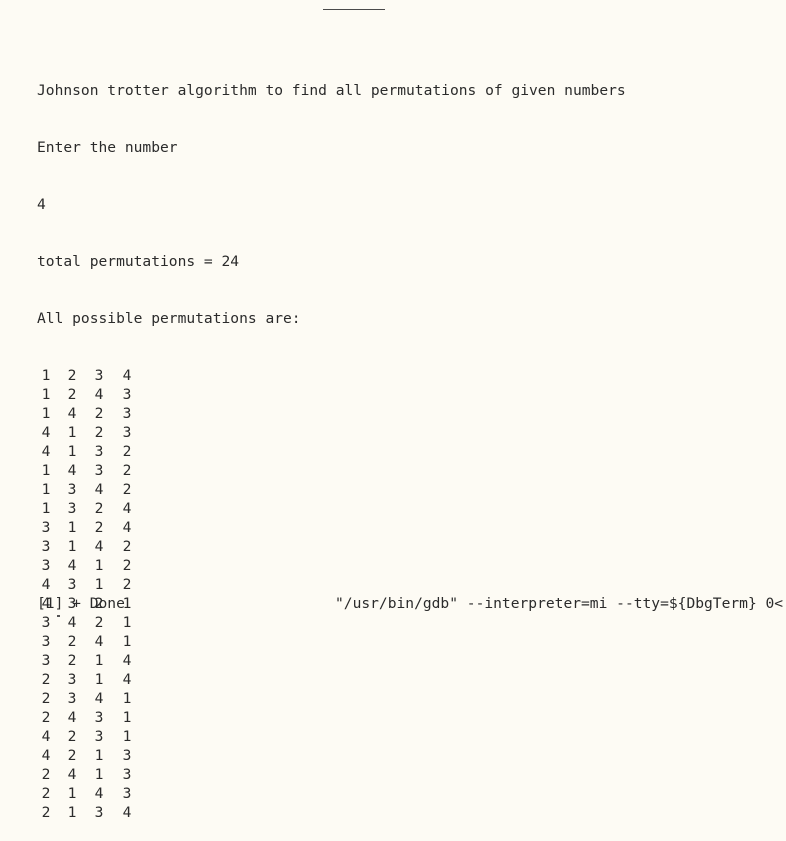  Describe the element at coordinates (169, 318) in the screenshot. I see `output-header-line: All possible permutations are:` at that location.